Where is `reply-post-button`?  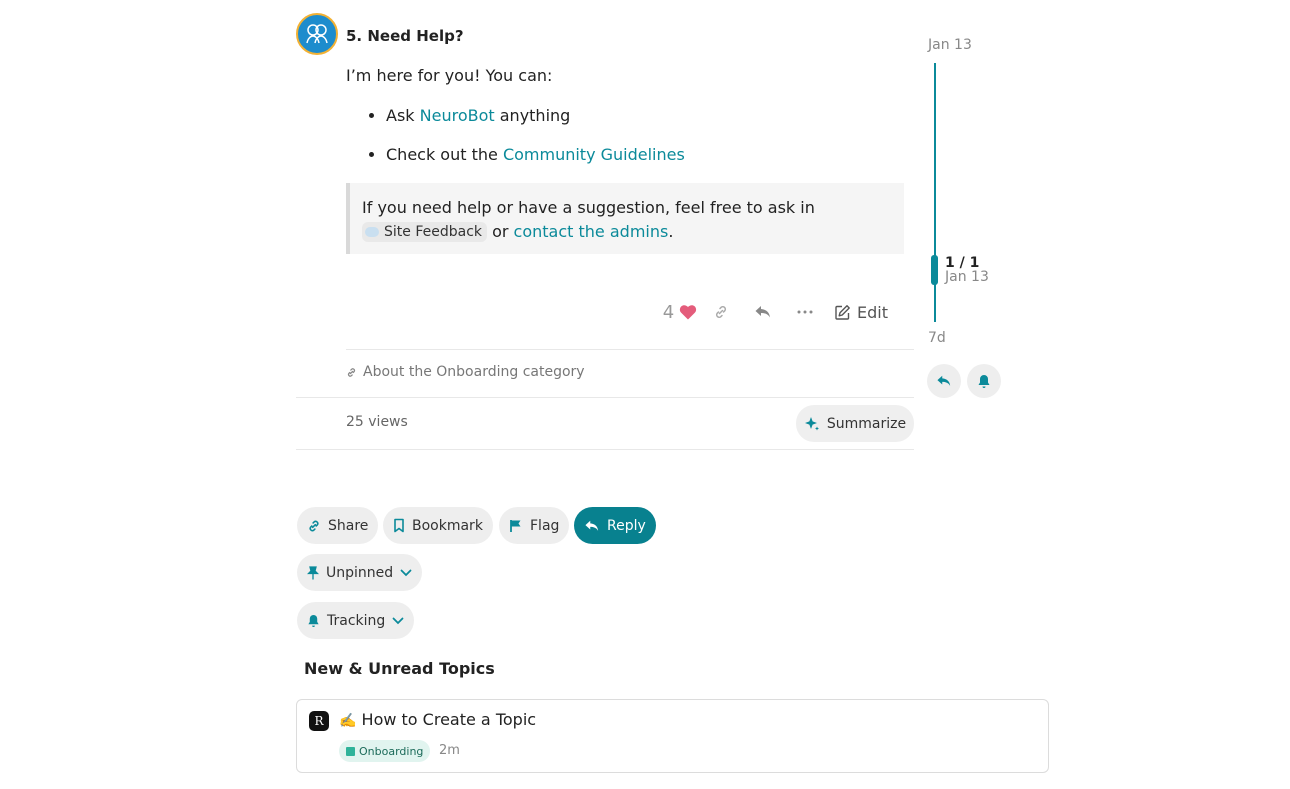
reply-post-button is located at coordinates (763, 312).